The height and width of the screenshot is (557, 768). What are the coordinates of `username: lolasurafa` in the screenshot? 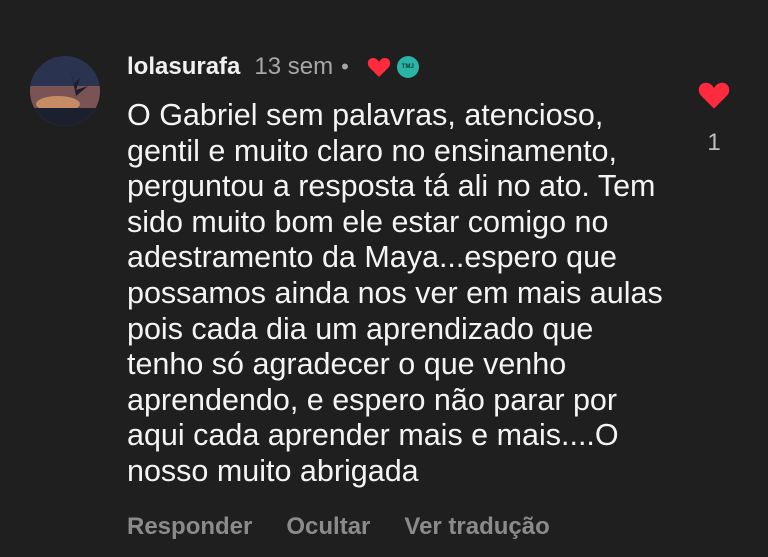 It's located at (183, 67).